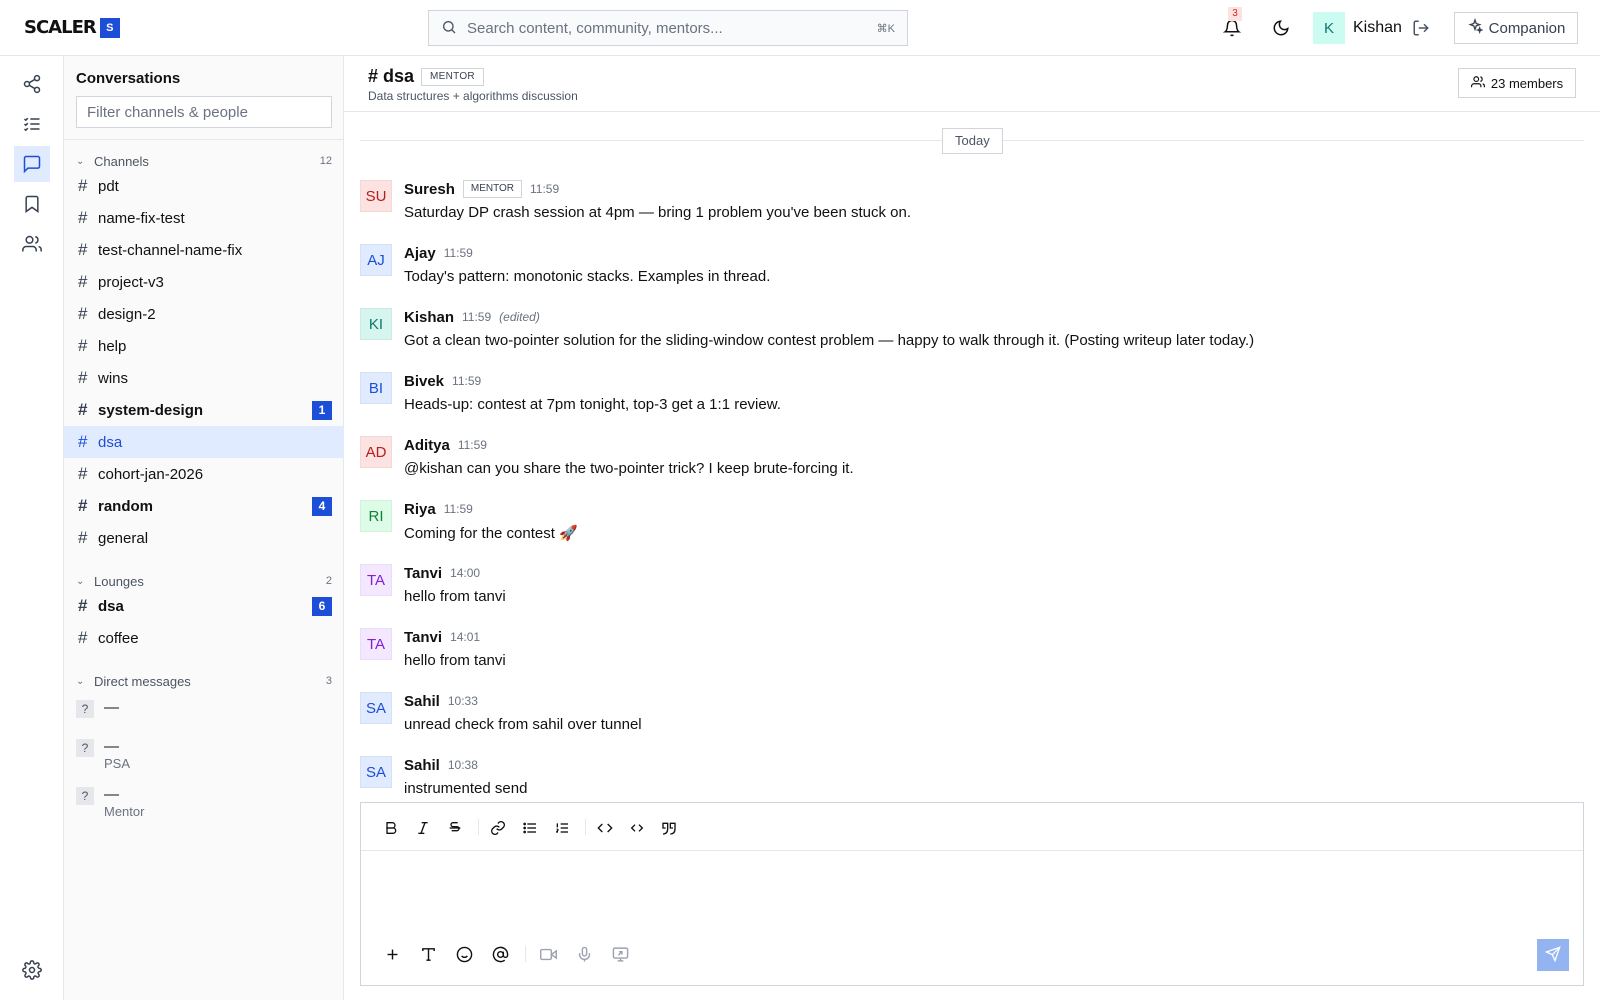  Describe the element at coordinates (123, 538) in the screenshot. I see `channel-name: general` at that location.